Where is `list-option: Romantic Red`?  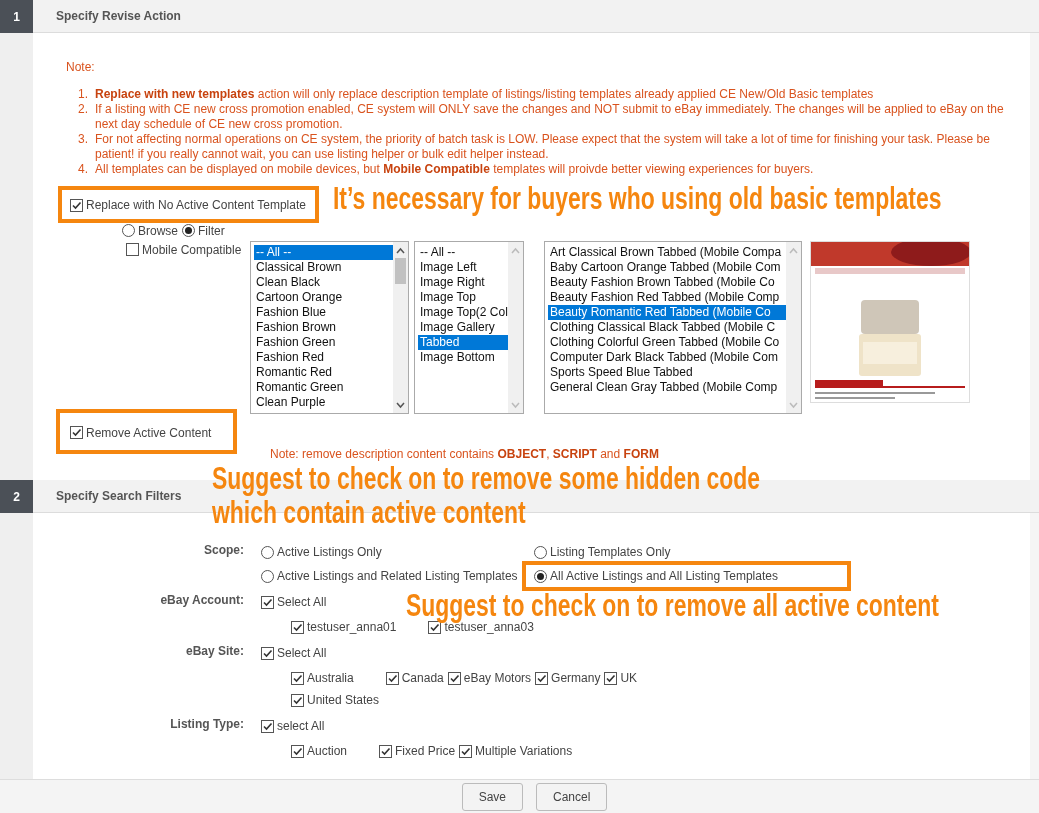 list-option: Romantic Red is located at coordinates (323, 372).